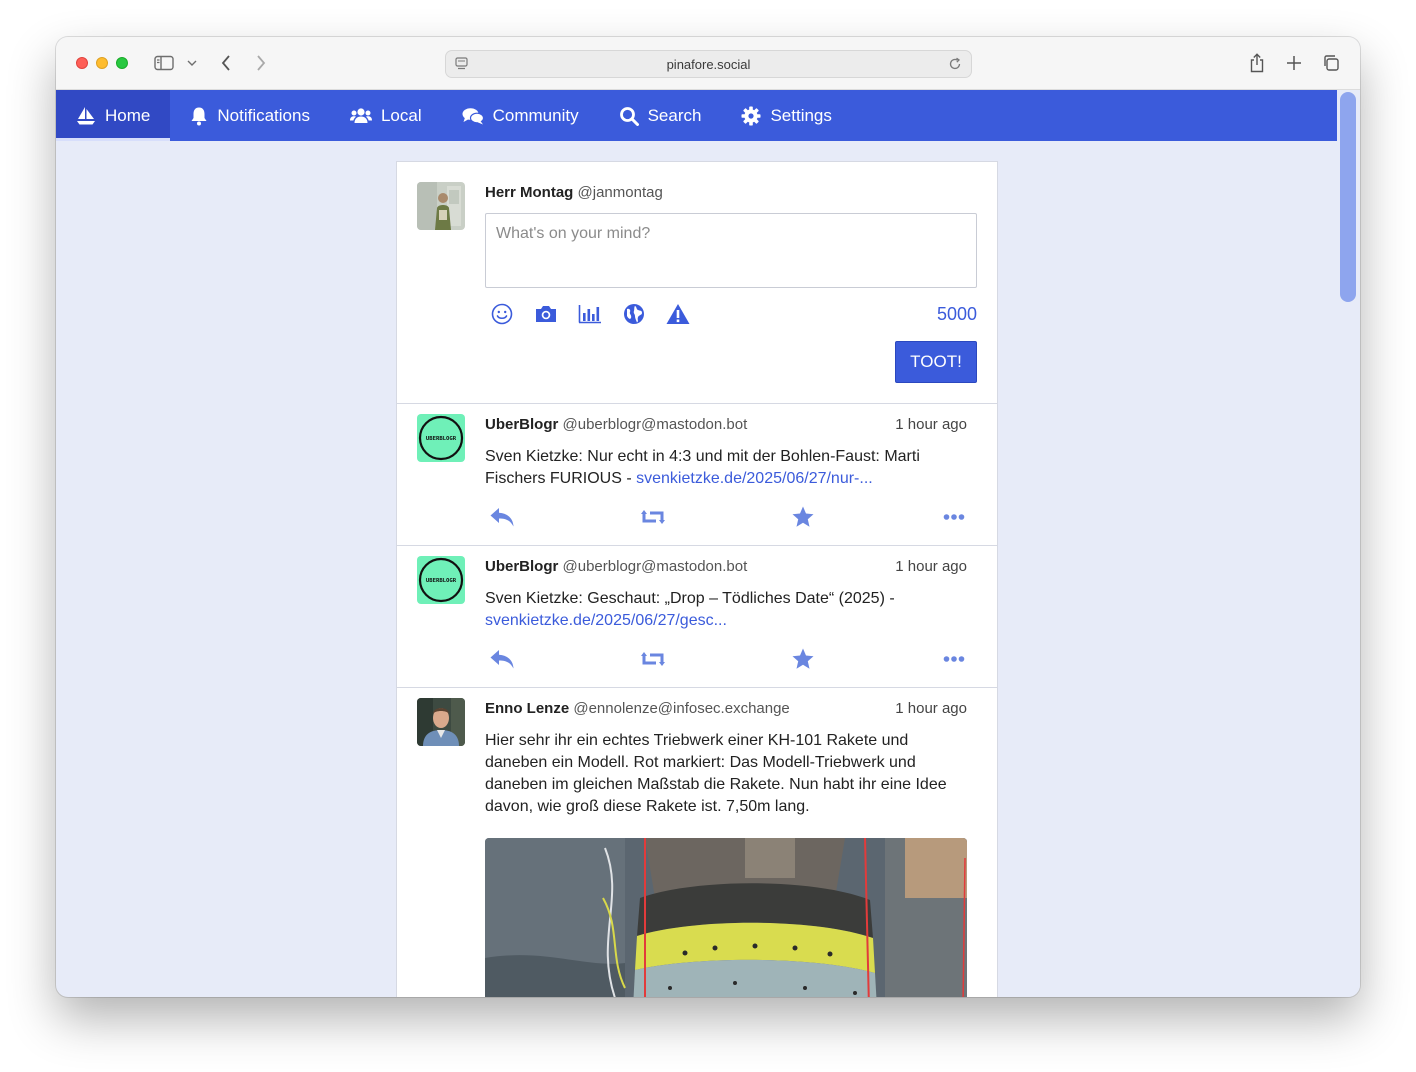 The width and height of the screenshot is (1416, 1072). I want to click on status-author-handle: @ennolenze@infosec.exchange, so click(681, 708).